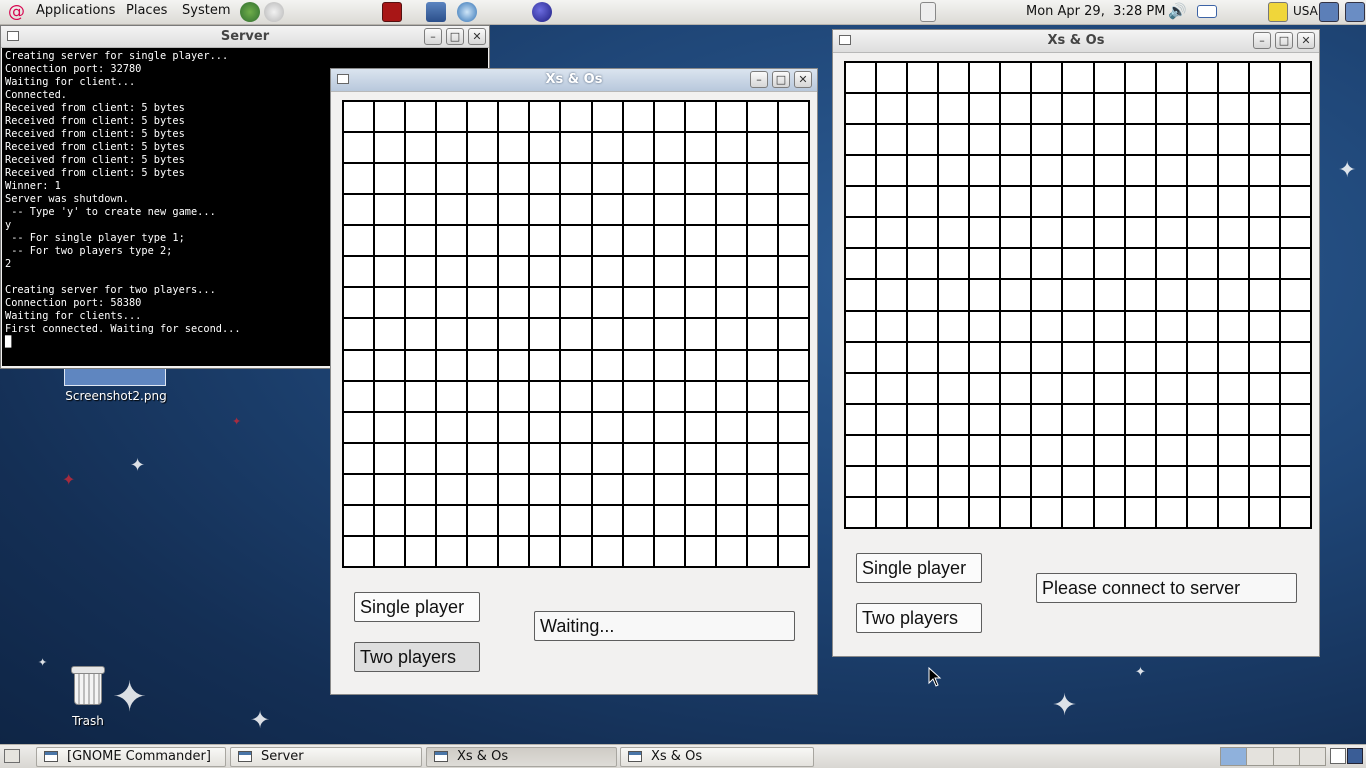 This screenshot has width=1366, height=768. I want to click on two-players-button: Two players, so click(417, 657).